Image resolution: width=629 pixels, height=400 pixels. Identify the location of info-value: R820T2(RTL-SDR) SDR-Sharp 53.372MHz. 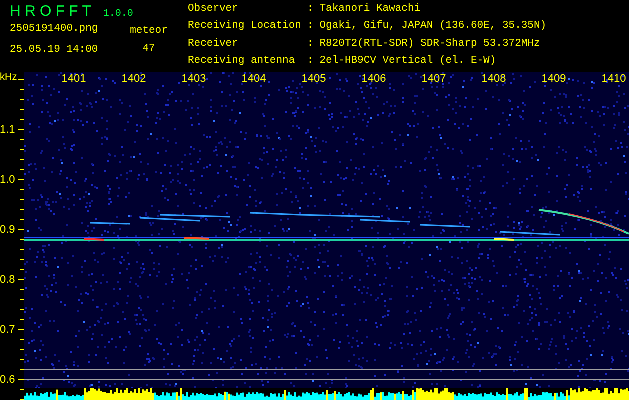
(431, 45).